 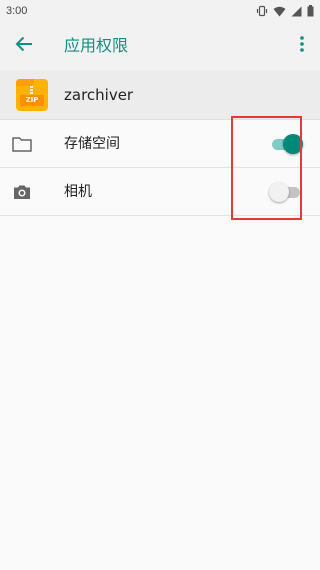 I want to click on status-icons, so click(x=285, y=11).